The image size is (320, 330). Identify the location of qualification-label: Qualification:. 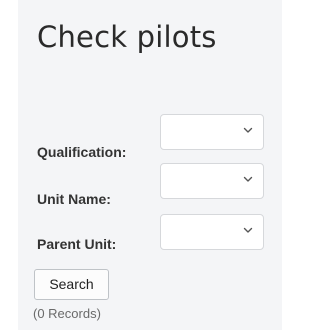
(82, 152).